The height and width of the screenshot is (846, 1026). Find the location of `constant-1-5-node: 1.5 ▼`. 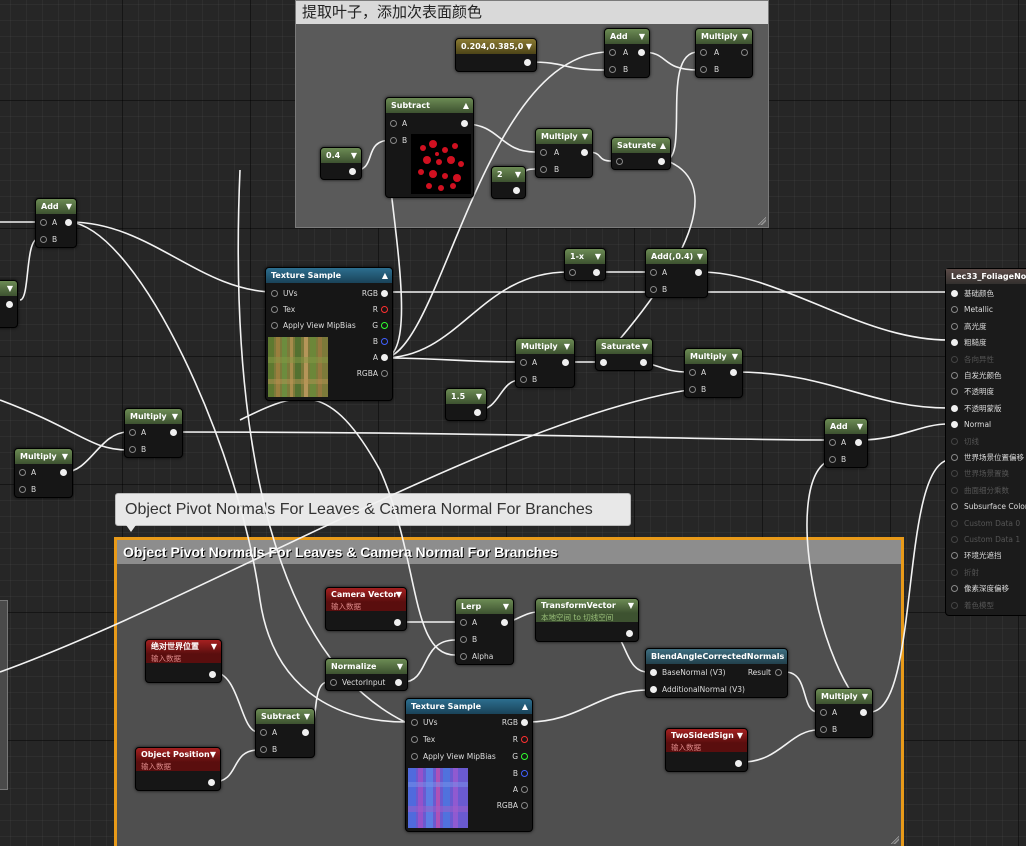

constant-1-5-node: 1.5 ▼ is located at coordinates (466, 404).